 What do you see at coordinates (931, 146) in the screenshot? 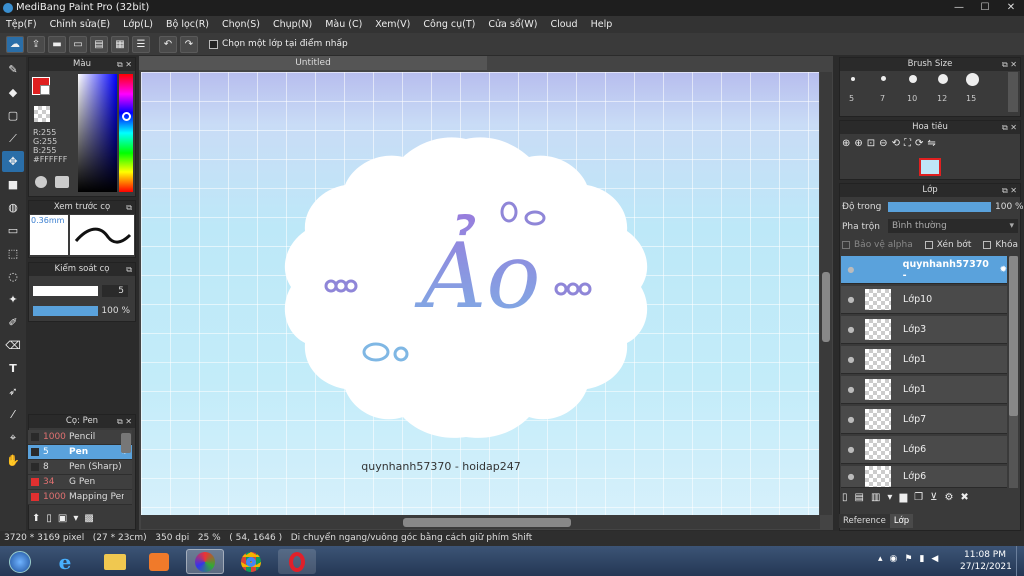
I see `flip-icon: ⇋` at bounding box center [931, 146].